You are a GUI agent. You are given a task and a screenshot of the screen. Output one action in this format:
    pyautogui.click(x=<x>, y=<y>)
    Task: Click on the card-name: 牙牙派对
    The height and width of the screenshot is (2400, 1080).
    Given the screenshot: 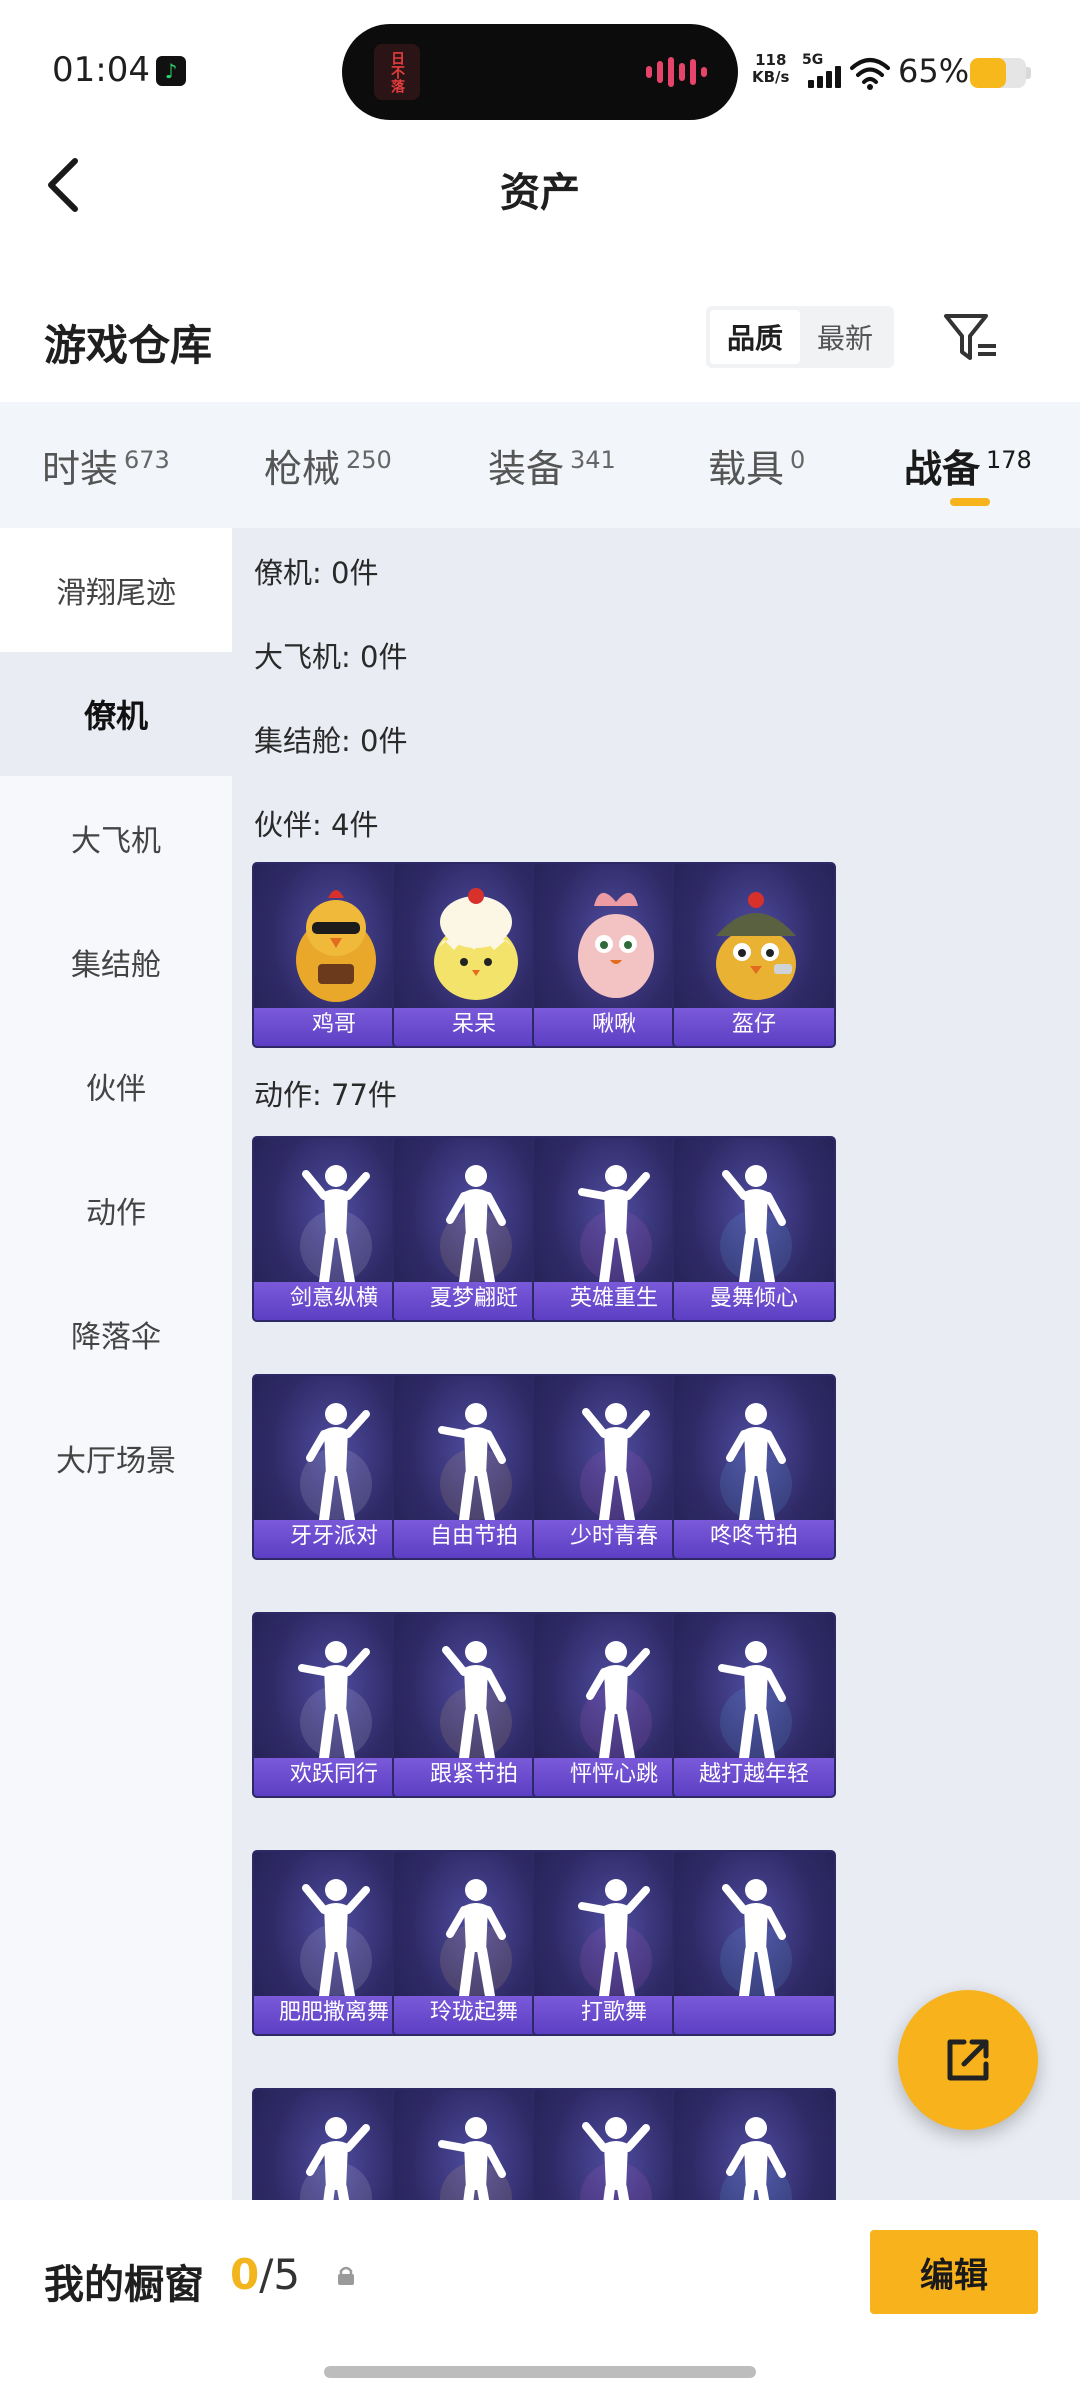 What is the action you would take?
    pyautogui.click(x=333, y=1536)
    